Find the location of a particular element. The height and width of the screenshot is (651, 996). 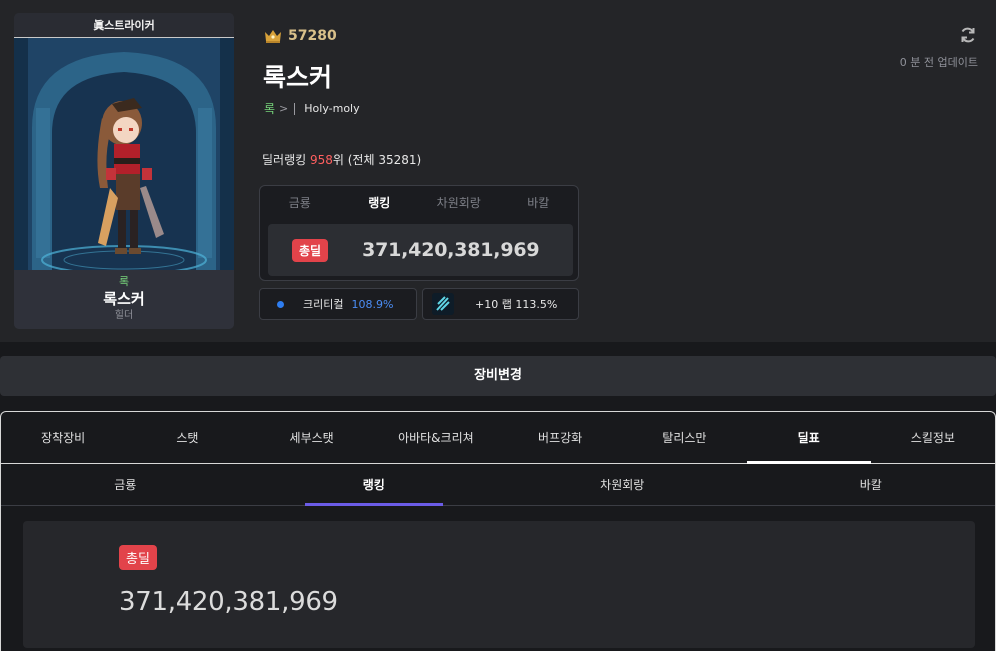

total-damage-badge: 총딜 is located at coordinates (310, 250).